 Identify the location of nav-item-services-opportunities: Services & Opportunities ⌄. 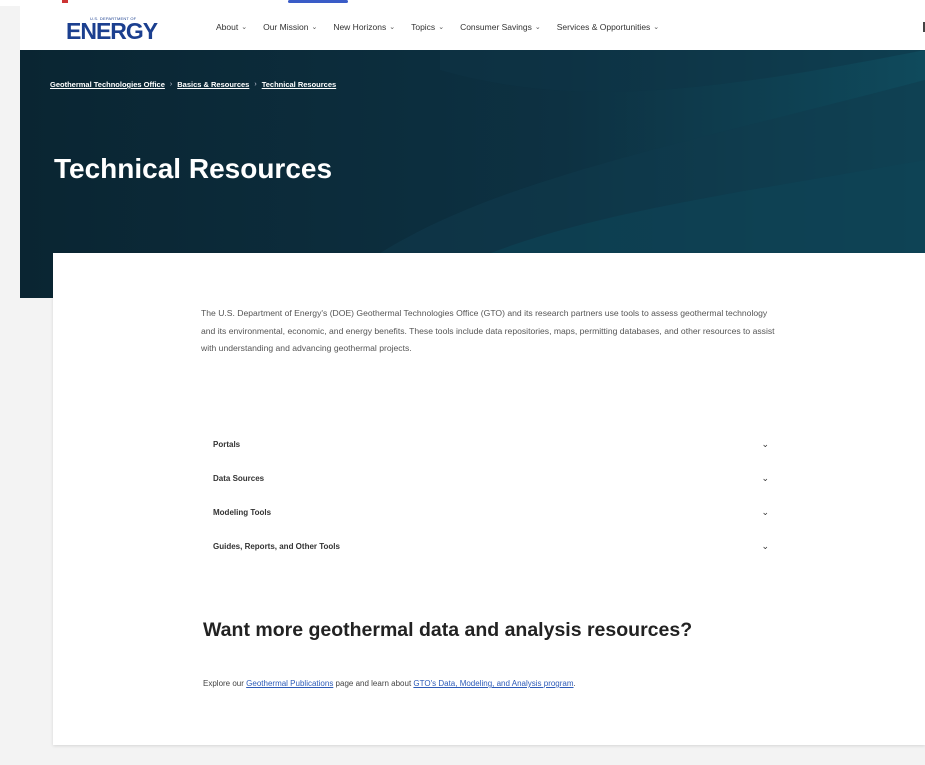
(608, 27).